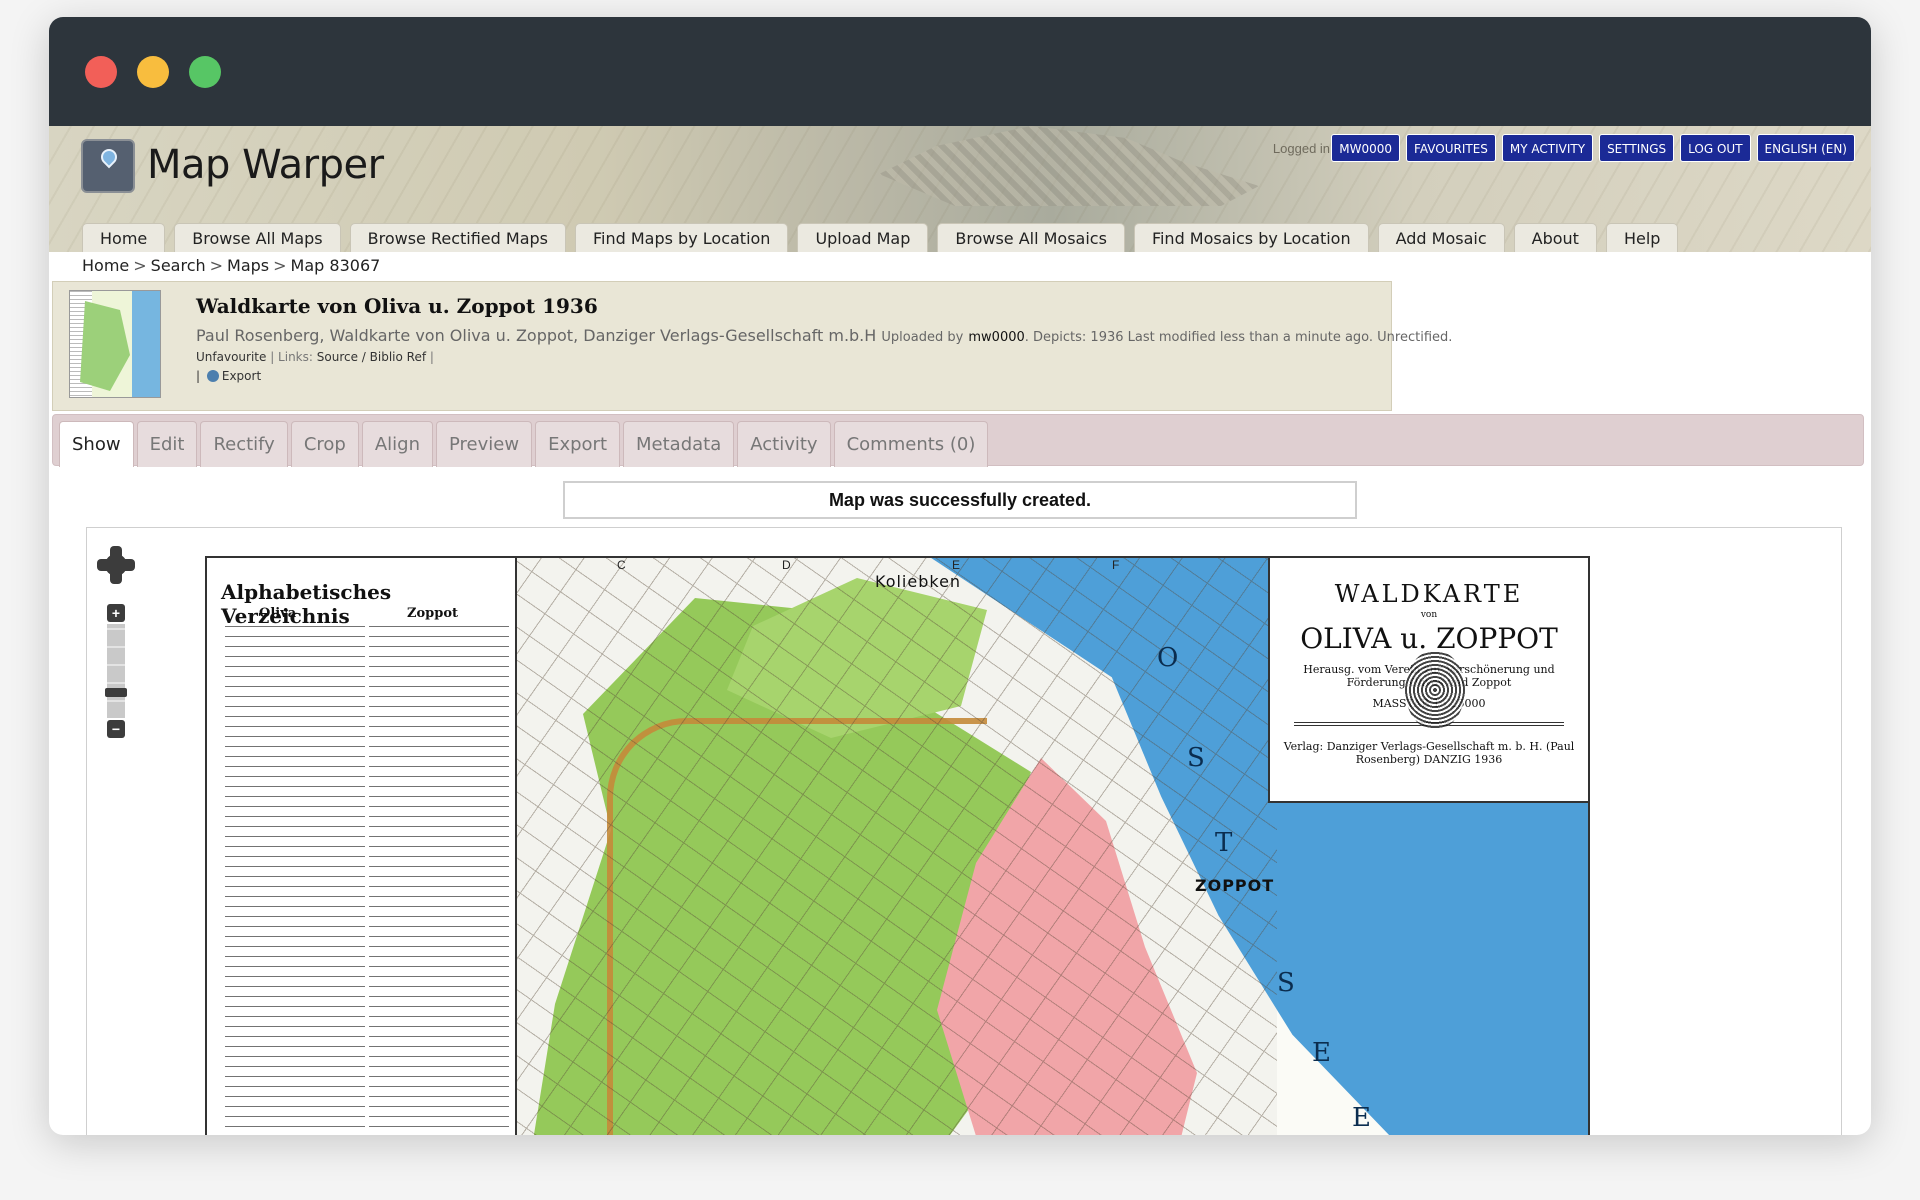 The image size is (1920, 1200). Describe the element at coordinates (960, 71) in the screenshot. I see `window-titlebar` at that location.